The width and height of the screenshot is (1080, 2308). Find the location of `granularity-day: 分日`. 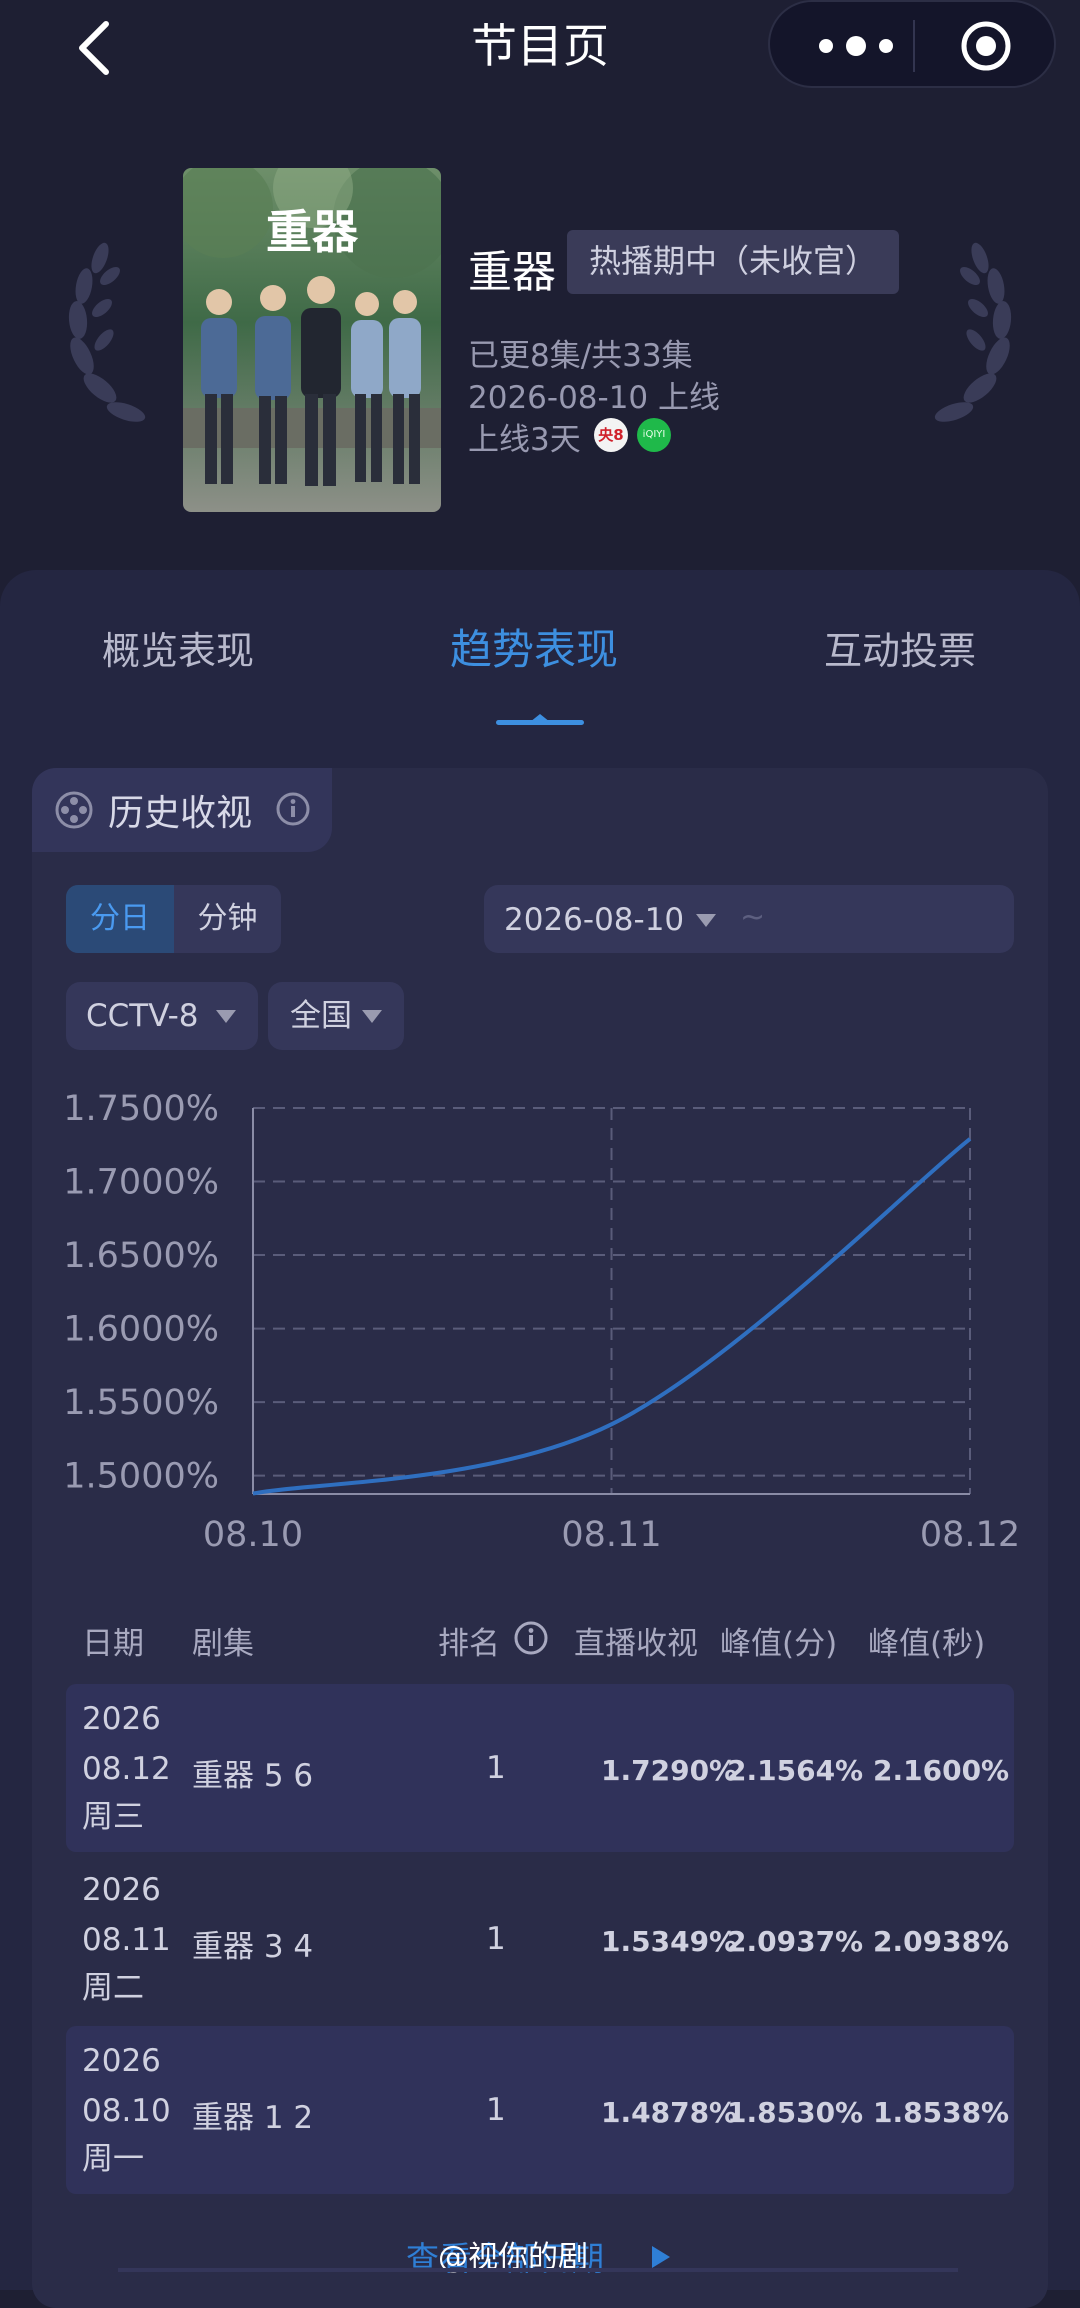

granularity-day: 分日 is located at coordinates (120, 919).